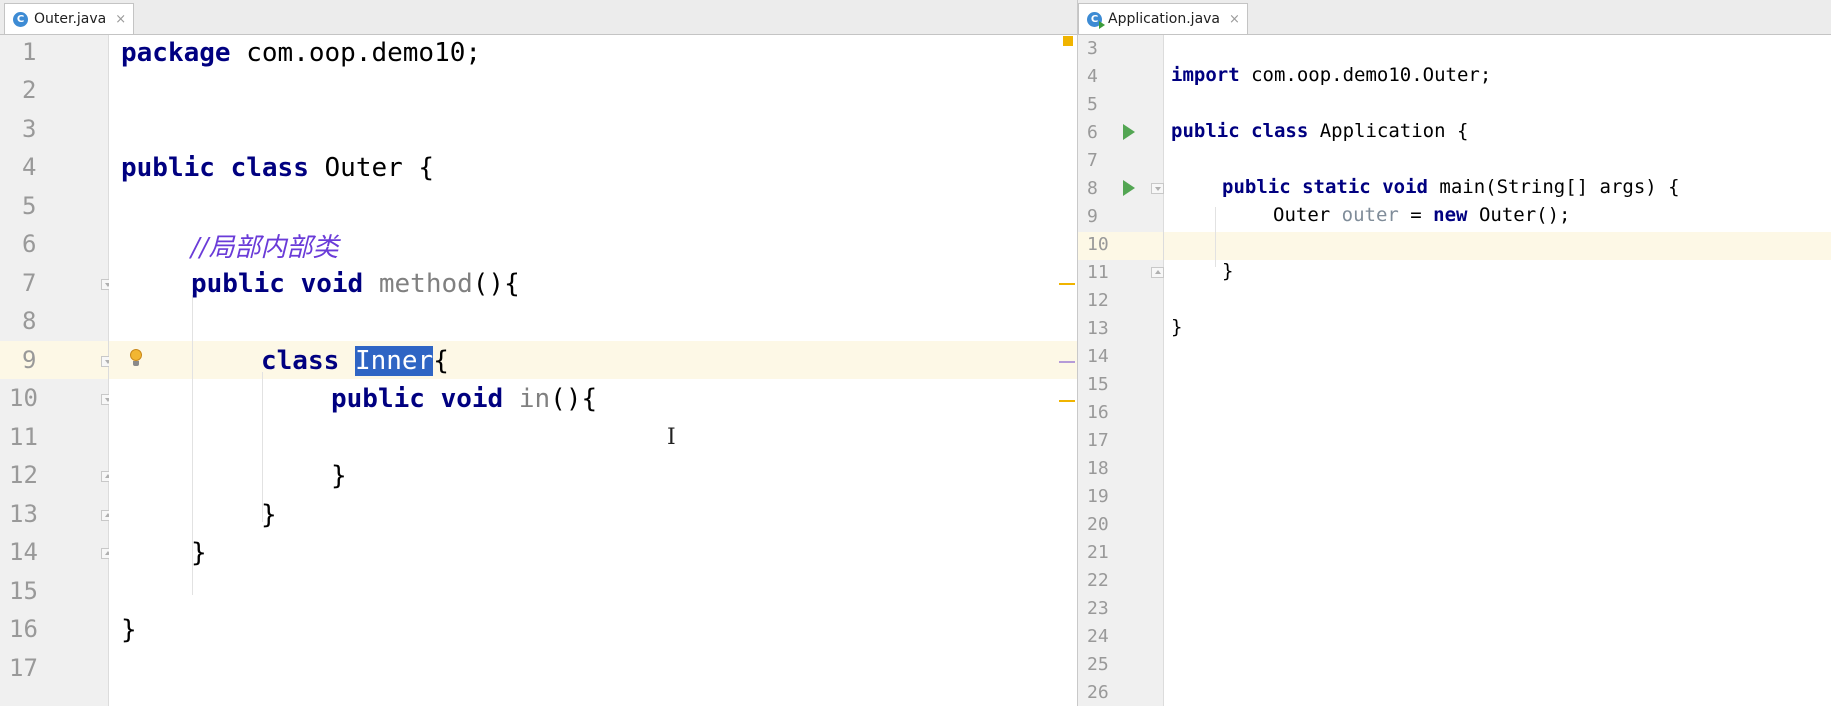  I want to click on line-number: 23, so click(1098, 608).